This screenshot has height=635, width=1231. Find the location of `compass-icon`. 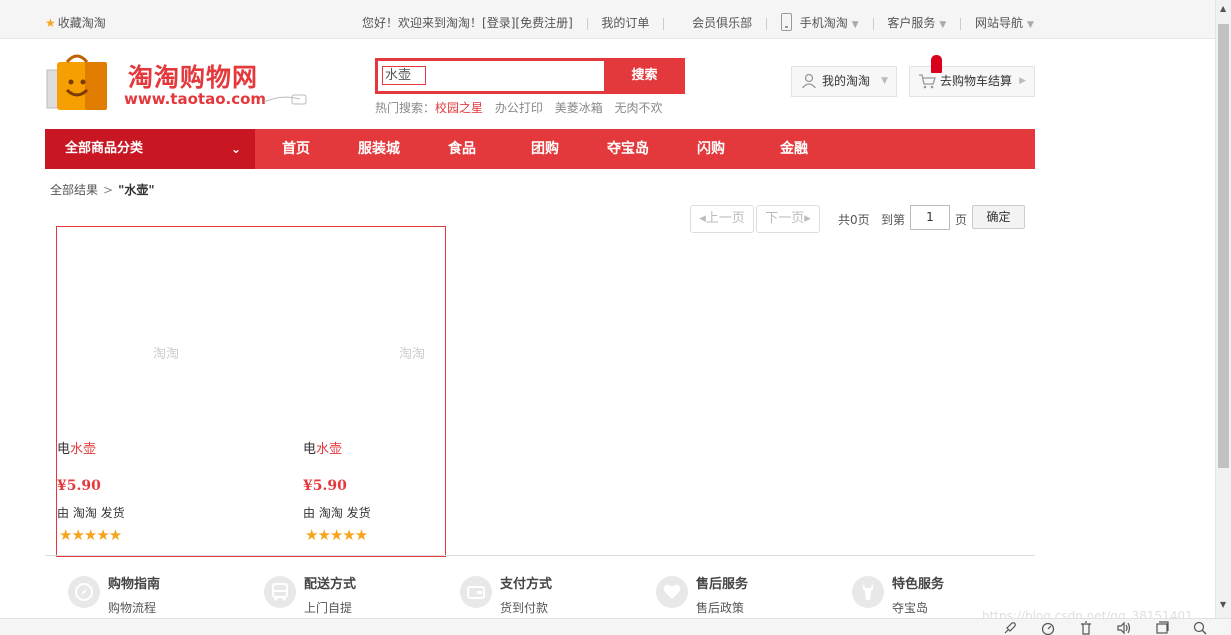

compass-icon is located at coordinates (84, 592).